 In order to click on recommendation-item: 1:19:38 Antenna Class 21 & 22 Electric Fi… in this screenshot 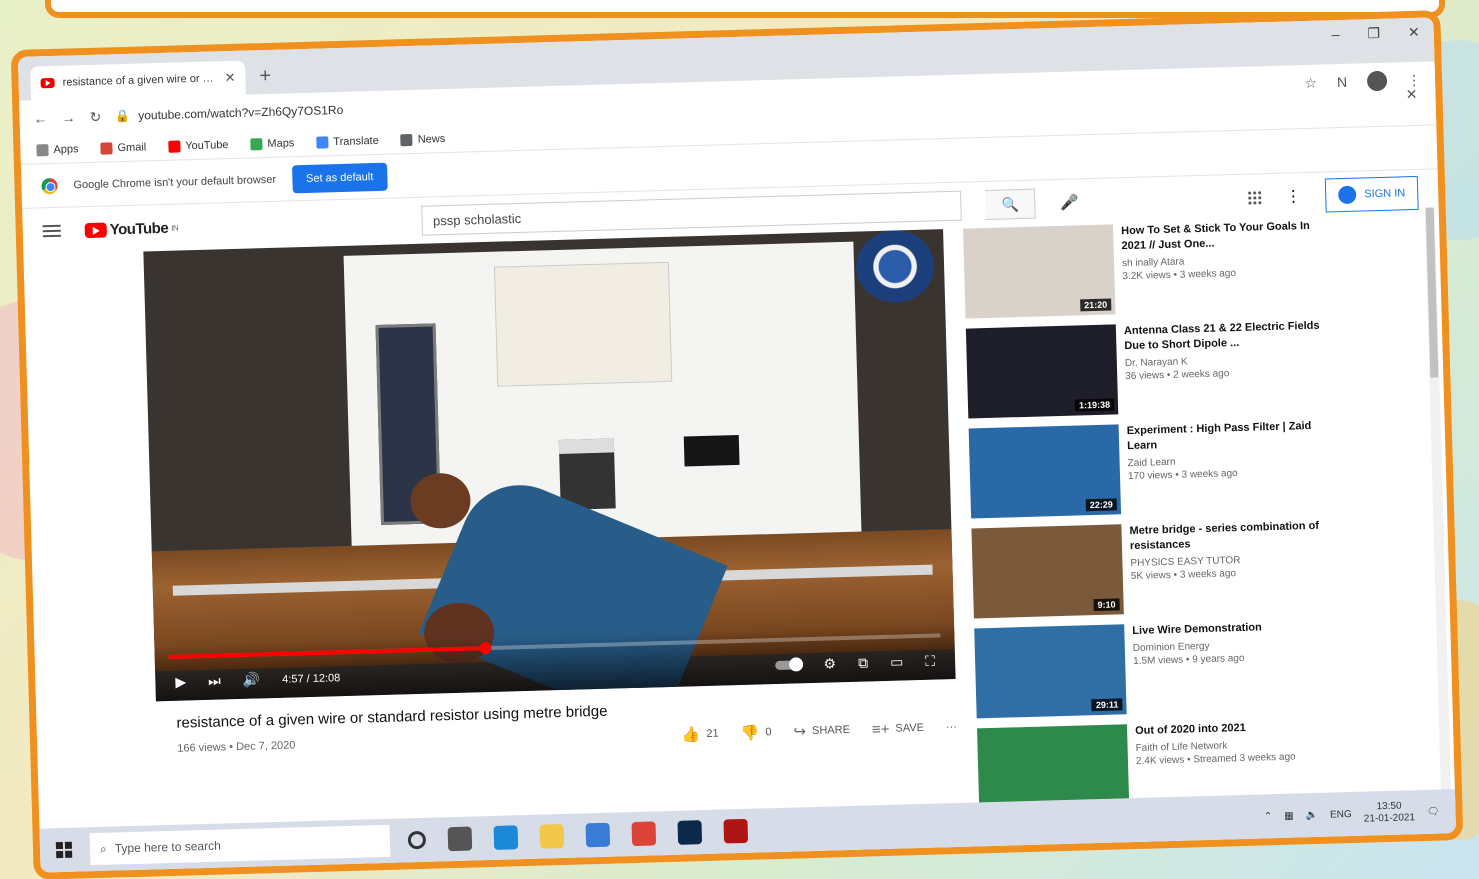, I will do `click(1146, 370)`.